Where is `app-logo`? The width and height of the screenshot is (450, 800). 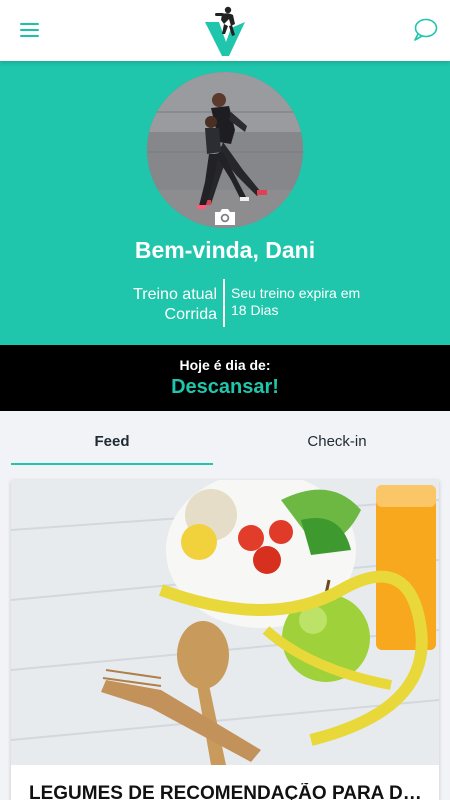 app-logo is located at coordinates (225, 31).